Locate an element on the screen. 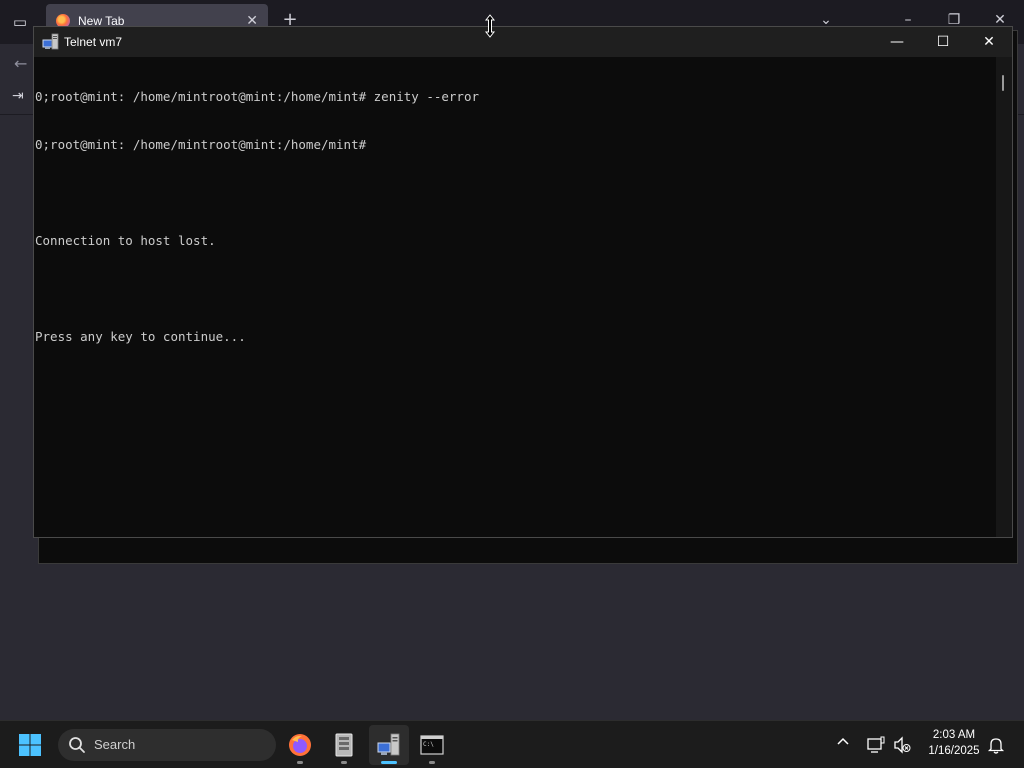  telnet-app-icon is located at coordinates (50, 41).